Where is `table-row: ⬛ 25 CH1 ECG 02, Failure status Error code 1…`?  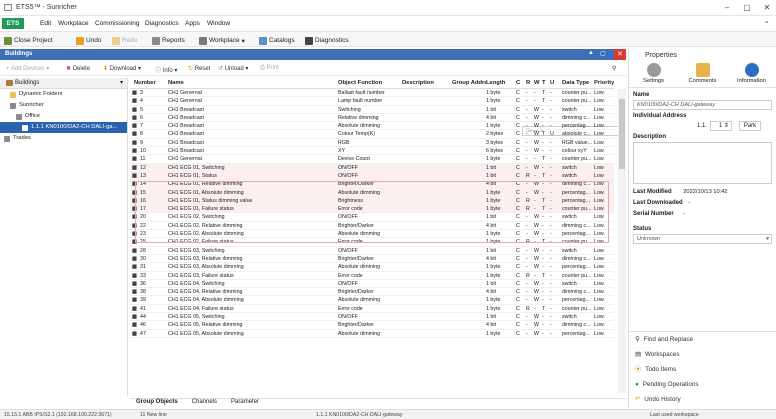
table-row: ⬛ 25 CH1 ECG 02, Failure status Error code 1… is located at coordinates (372, 242).